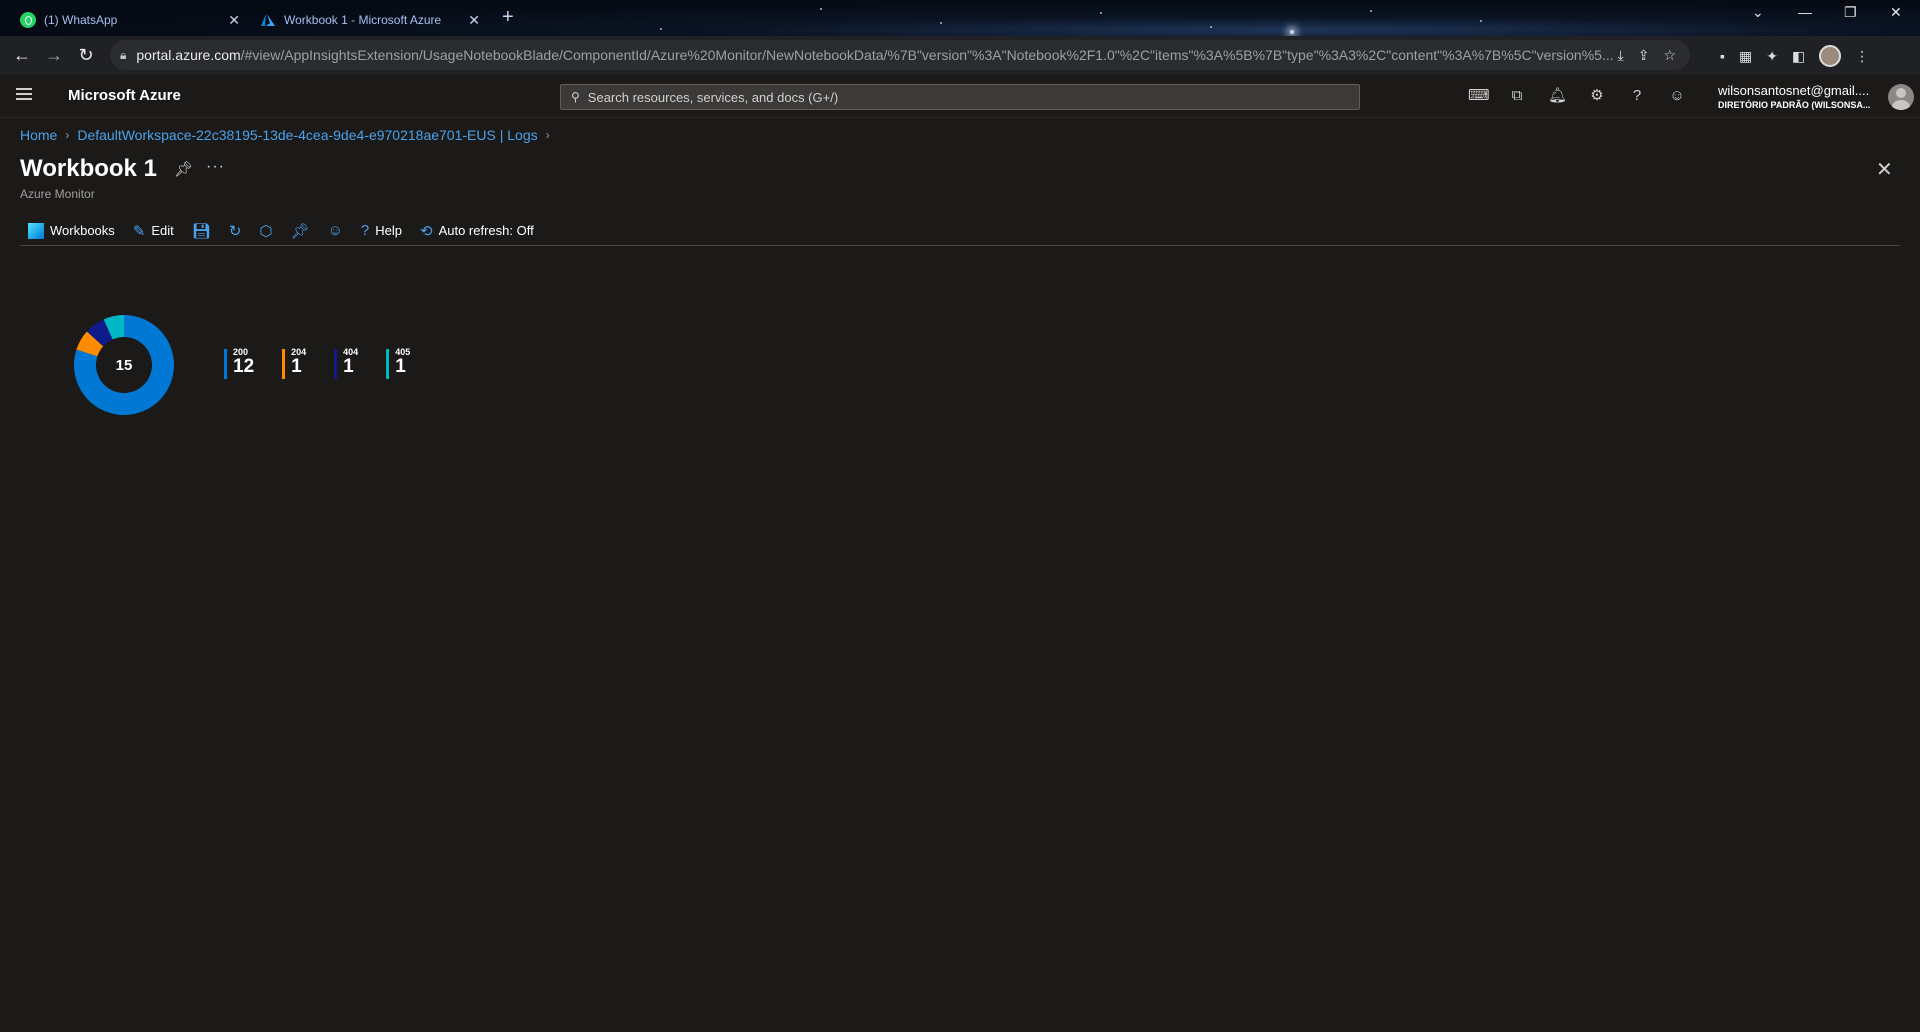 The width and height of the screenshot is (1920, 1032). I want to click on edit-button: ✎ Edit, so click(153, 231).